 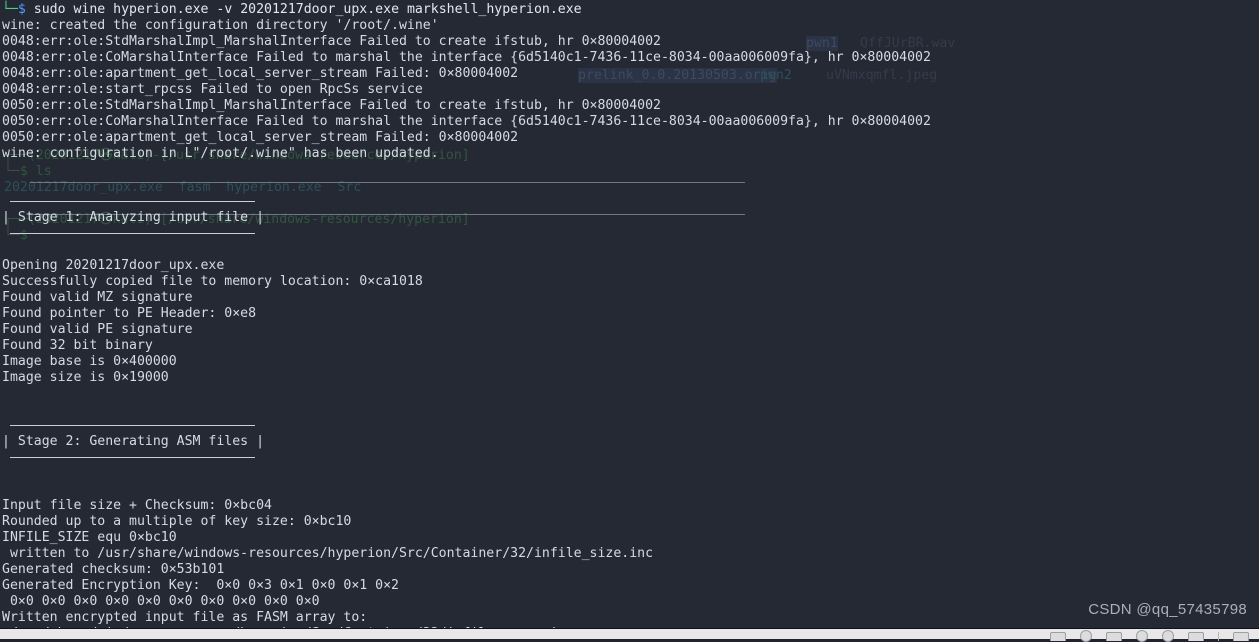 What do you see at coordinates (113, 265) in the screenshot?
I see `terminal-output-line: Opening 20201217door_upx.exe` at bounding box center [113, 265].